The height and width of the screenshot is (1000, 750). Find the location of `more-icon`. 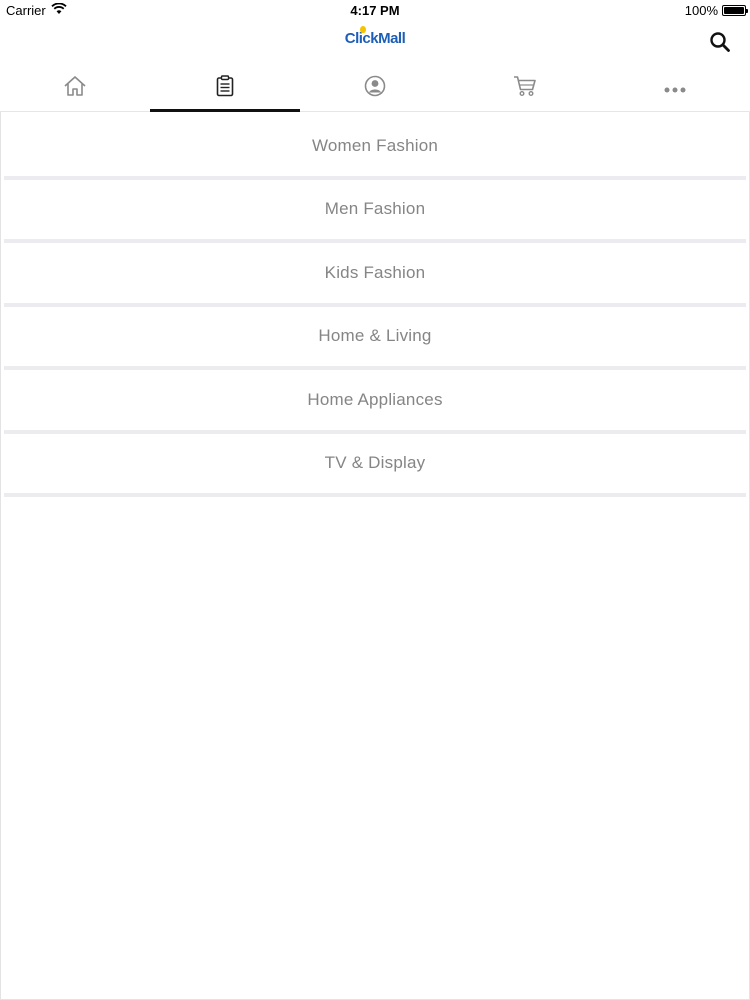

more-icon is located at coordinates (675, 89).